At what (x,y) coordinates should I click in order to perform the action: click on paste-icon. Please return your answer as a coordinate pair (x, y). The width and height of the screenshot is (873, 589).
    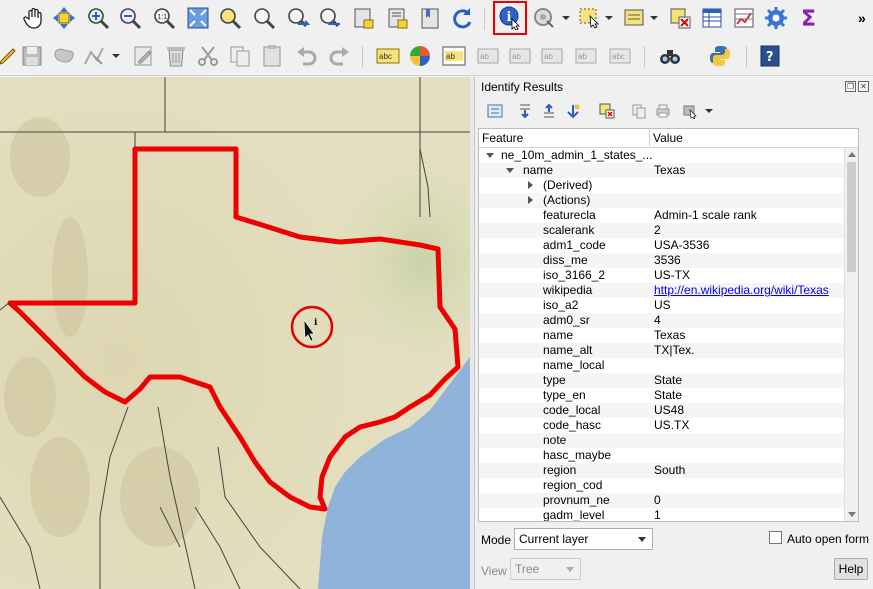
    Looking at the image, I should click on (272, 56).